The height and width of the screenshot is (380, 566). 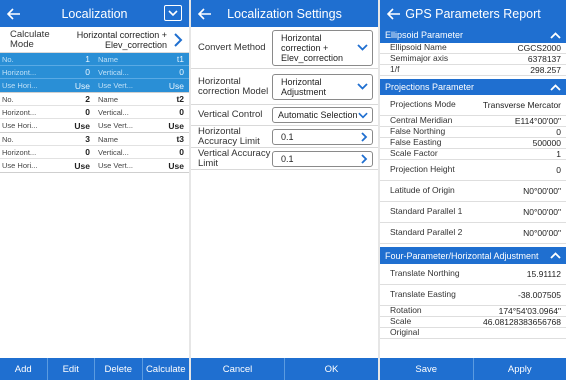 I want to click on param-row: Standard Parallel 1 N0°00'00", so click(x=473, y=212).